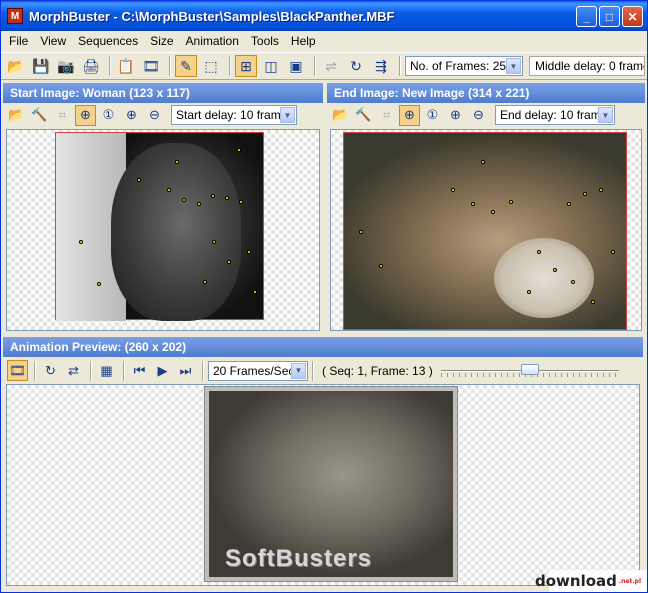  What do you see at coordinates (73, 370) in the screenshot?
I see `bounce-icon: ⇄` at bounding box center [73, 370].